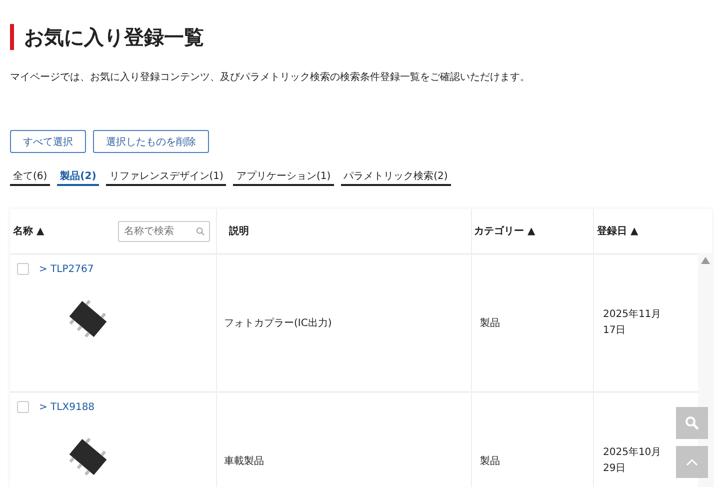  Describe the element at coordinates (278, 323) in the screenshot. I see `description-text: フォトカプラー(IC出力)` at that location.